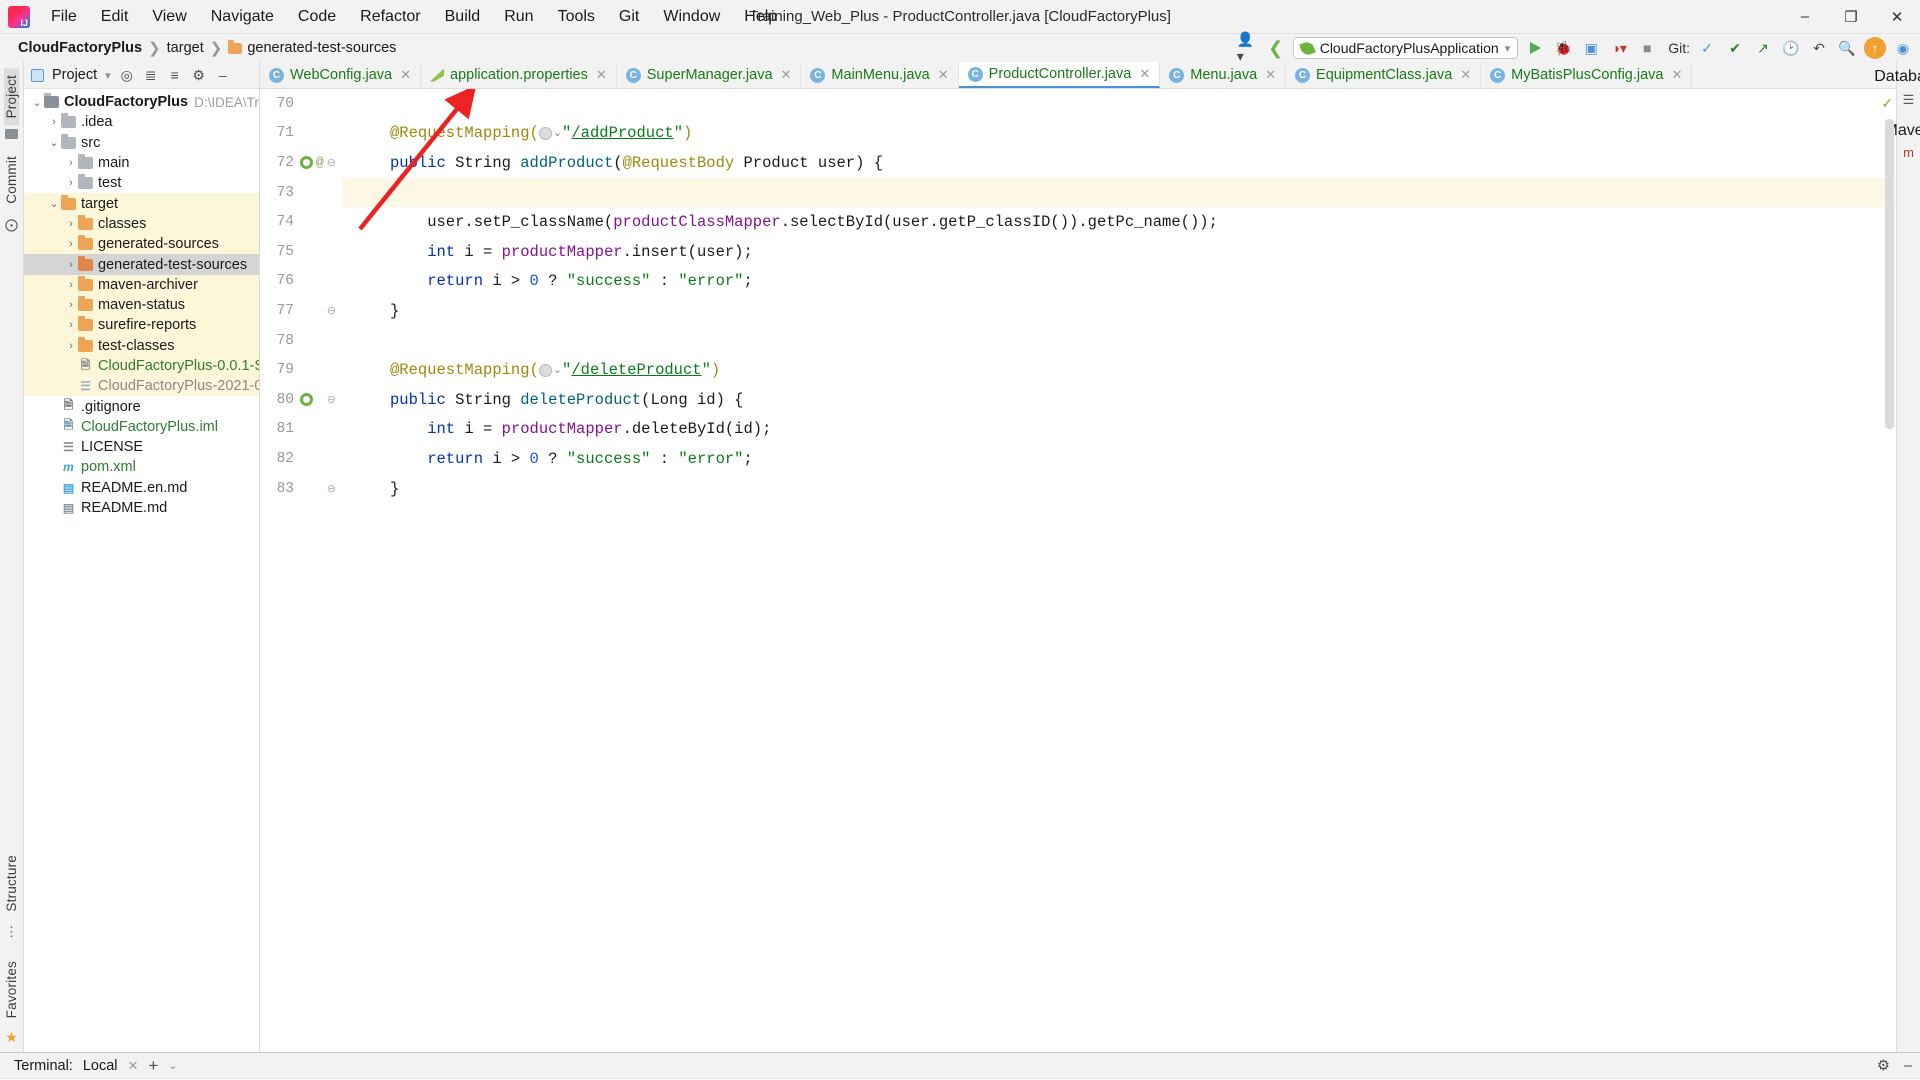 The width and height of the screenshot is (1920, 1080). What do you see at coordinates (242, 17) in the screenshot?
I see `menu-item-navigate: Navigate` at bounding box center [242, 17].